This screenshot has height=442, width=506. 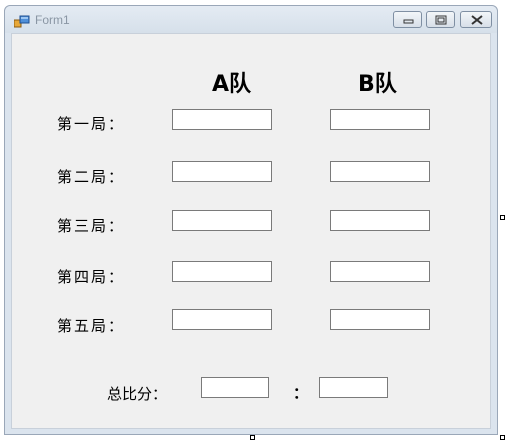 What do you see at coordinates (91, 277) in the screenshot?
I see `round-4-label: 第四局：` at bounding box center [91, 277].